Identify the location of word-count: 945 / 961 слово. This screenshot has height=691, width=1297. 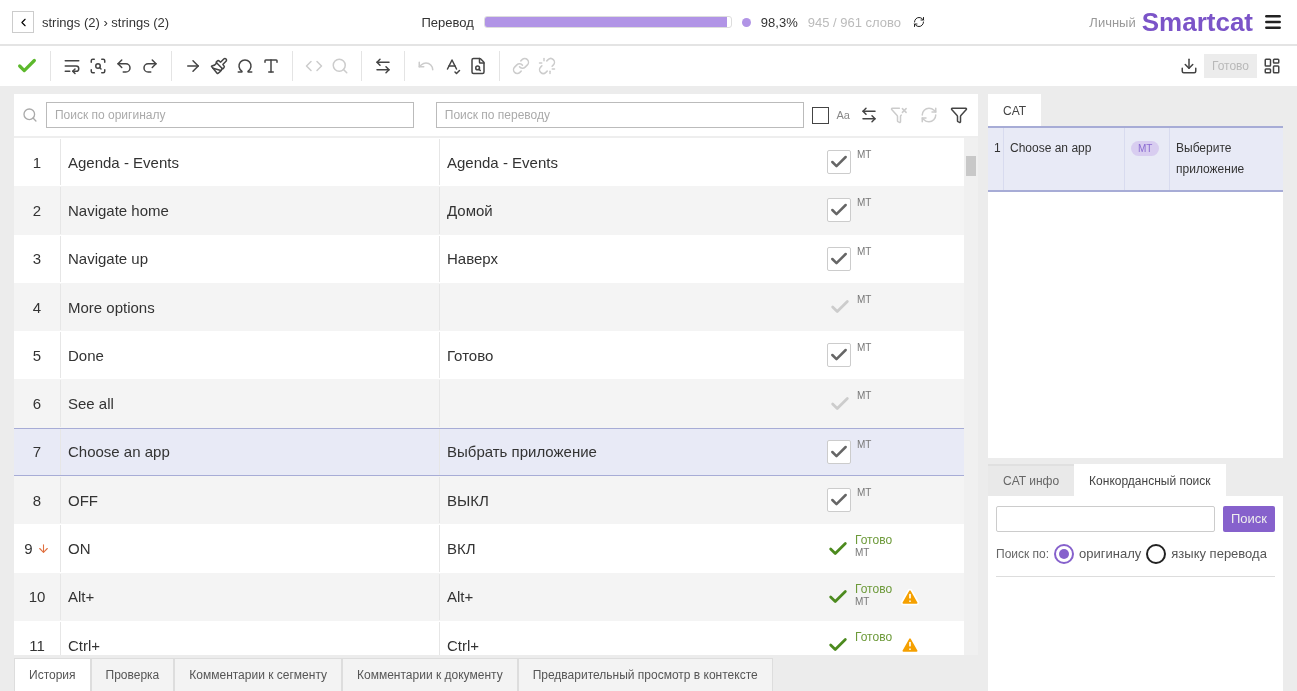
(854, 22).